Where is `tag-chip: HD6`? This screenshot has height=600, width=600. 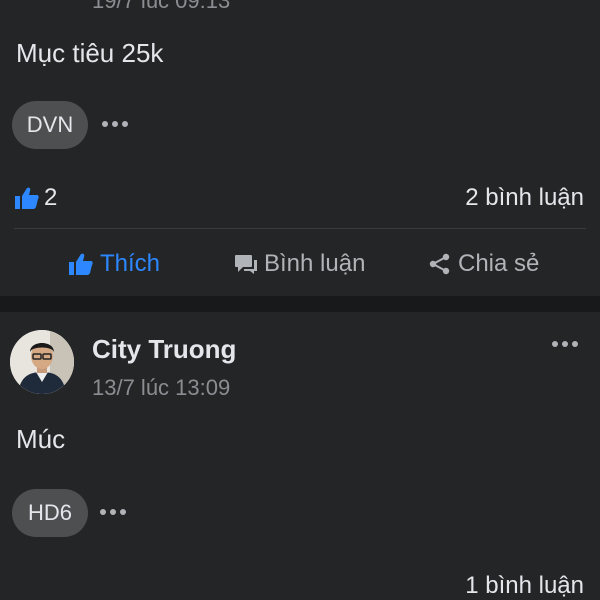 tag-chip: HD6 is located at coordinates (50, 513).